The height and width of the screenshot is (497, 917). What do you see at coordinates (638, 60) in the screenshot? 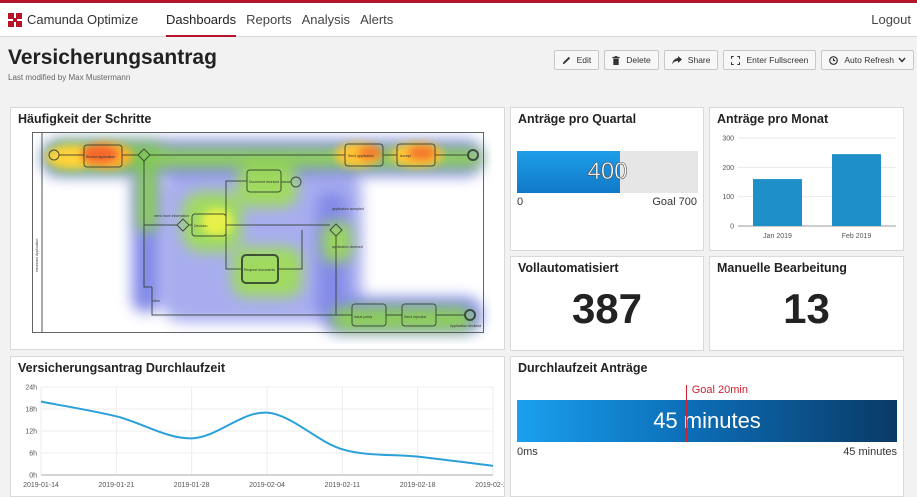
I see `delete-label: Delete` at bounding box center [638, 60].